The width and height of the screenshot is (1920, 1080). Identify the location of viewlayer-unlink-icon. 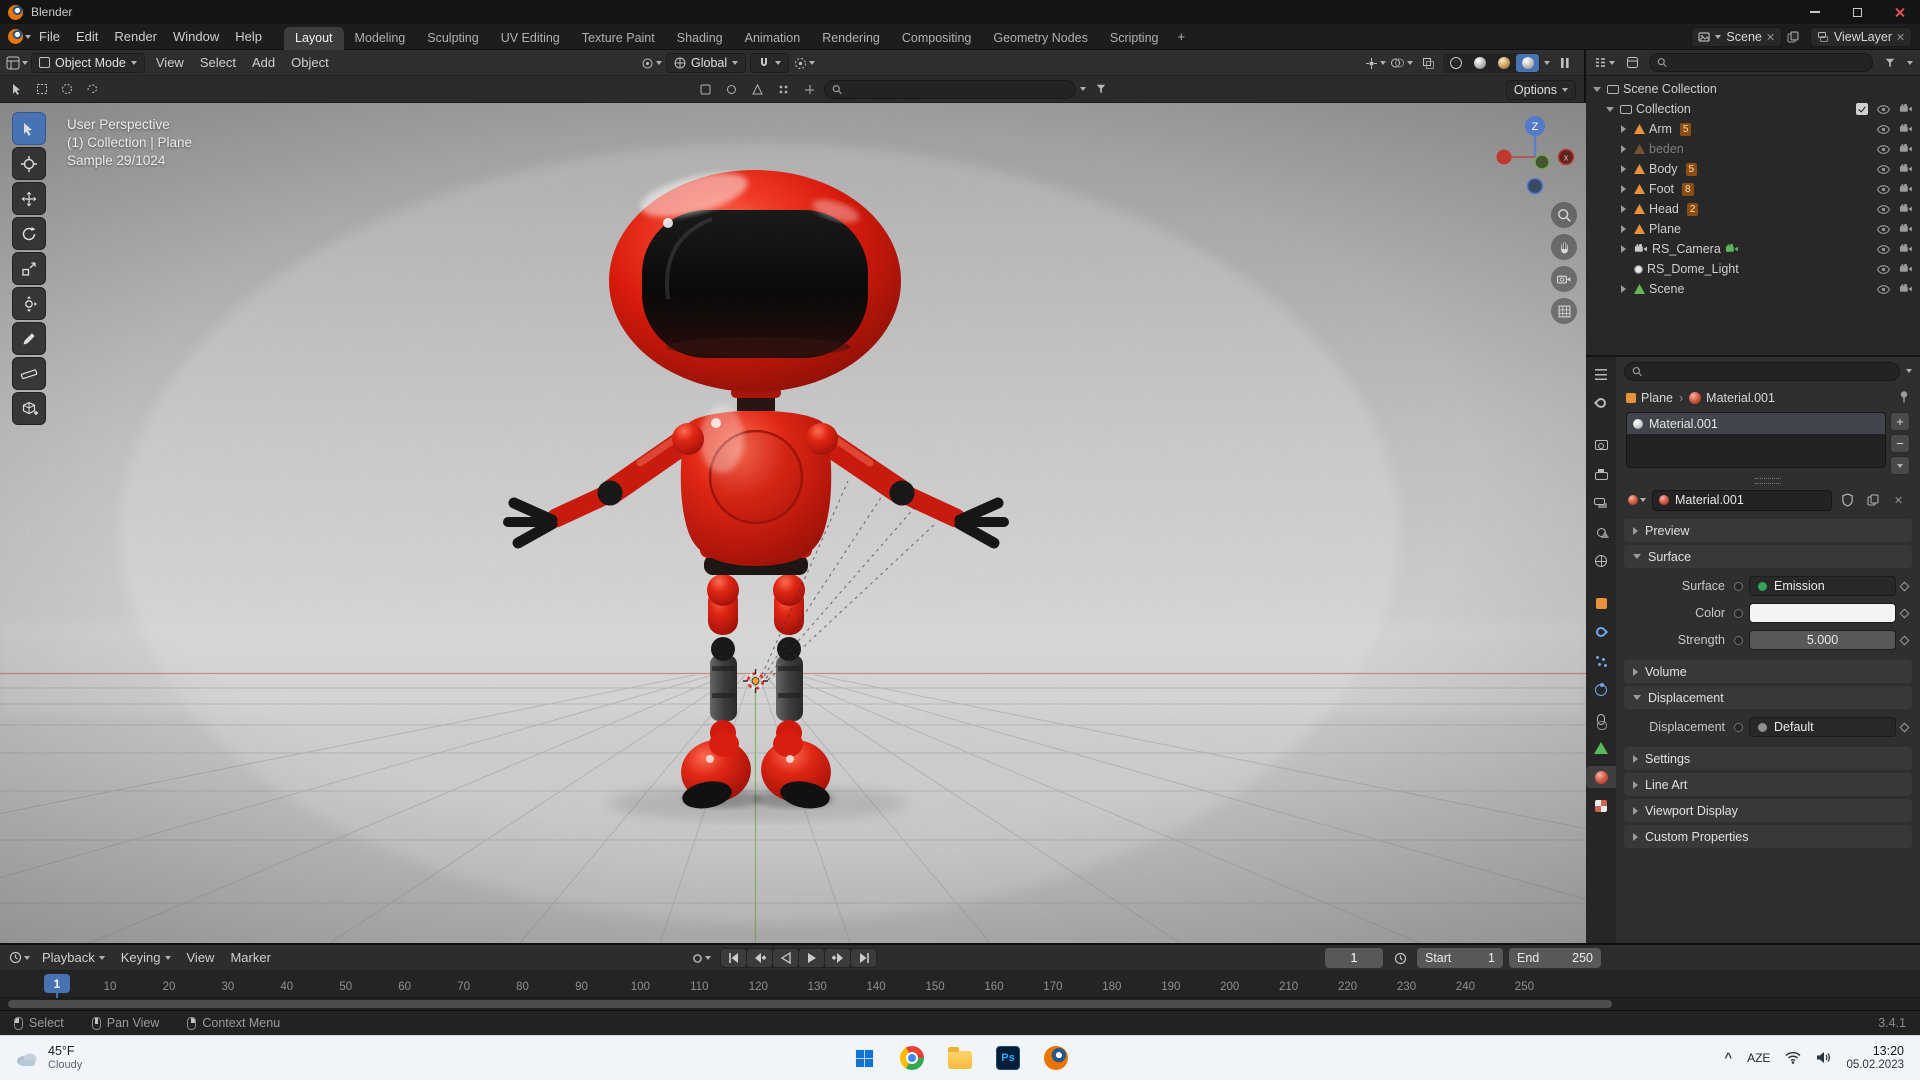
(1901, 37).